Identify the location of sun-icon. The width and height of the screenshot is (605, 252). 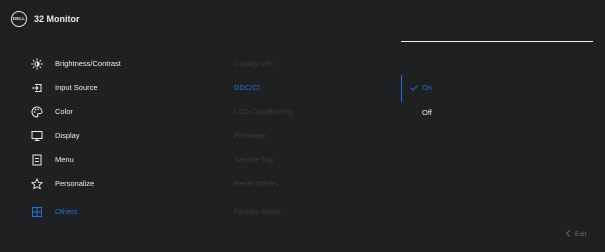
(37, 64).